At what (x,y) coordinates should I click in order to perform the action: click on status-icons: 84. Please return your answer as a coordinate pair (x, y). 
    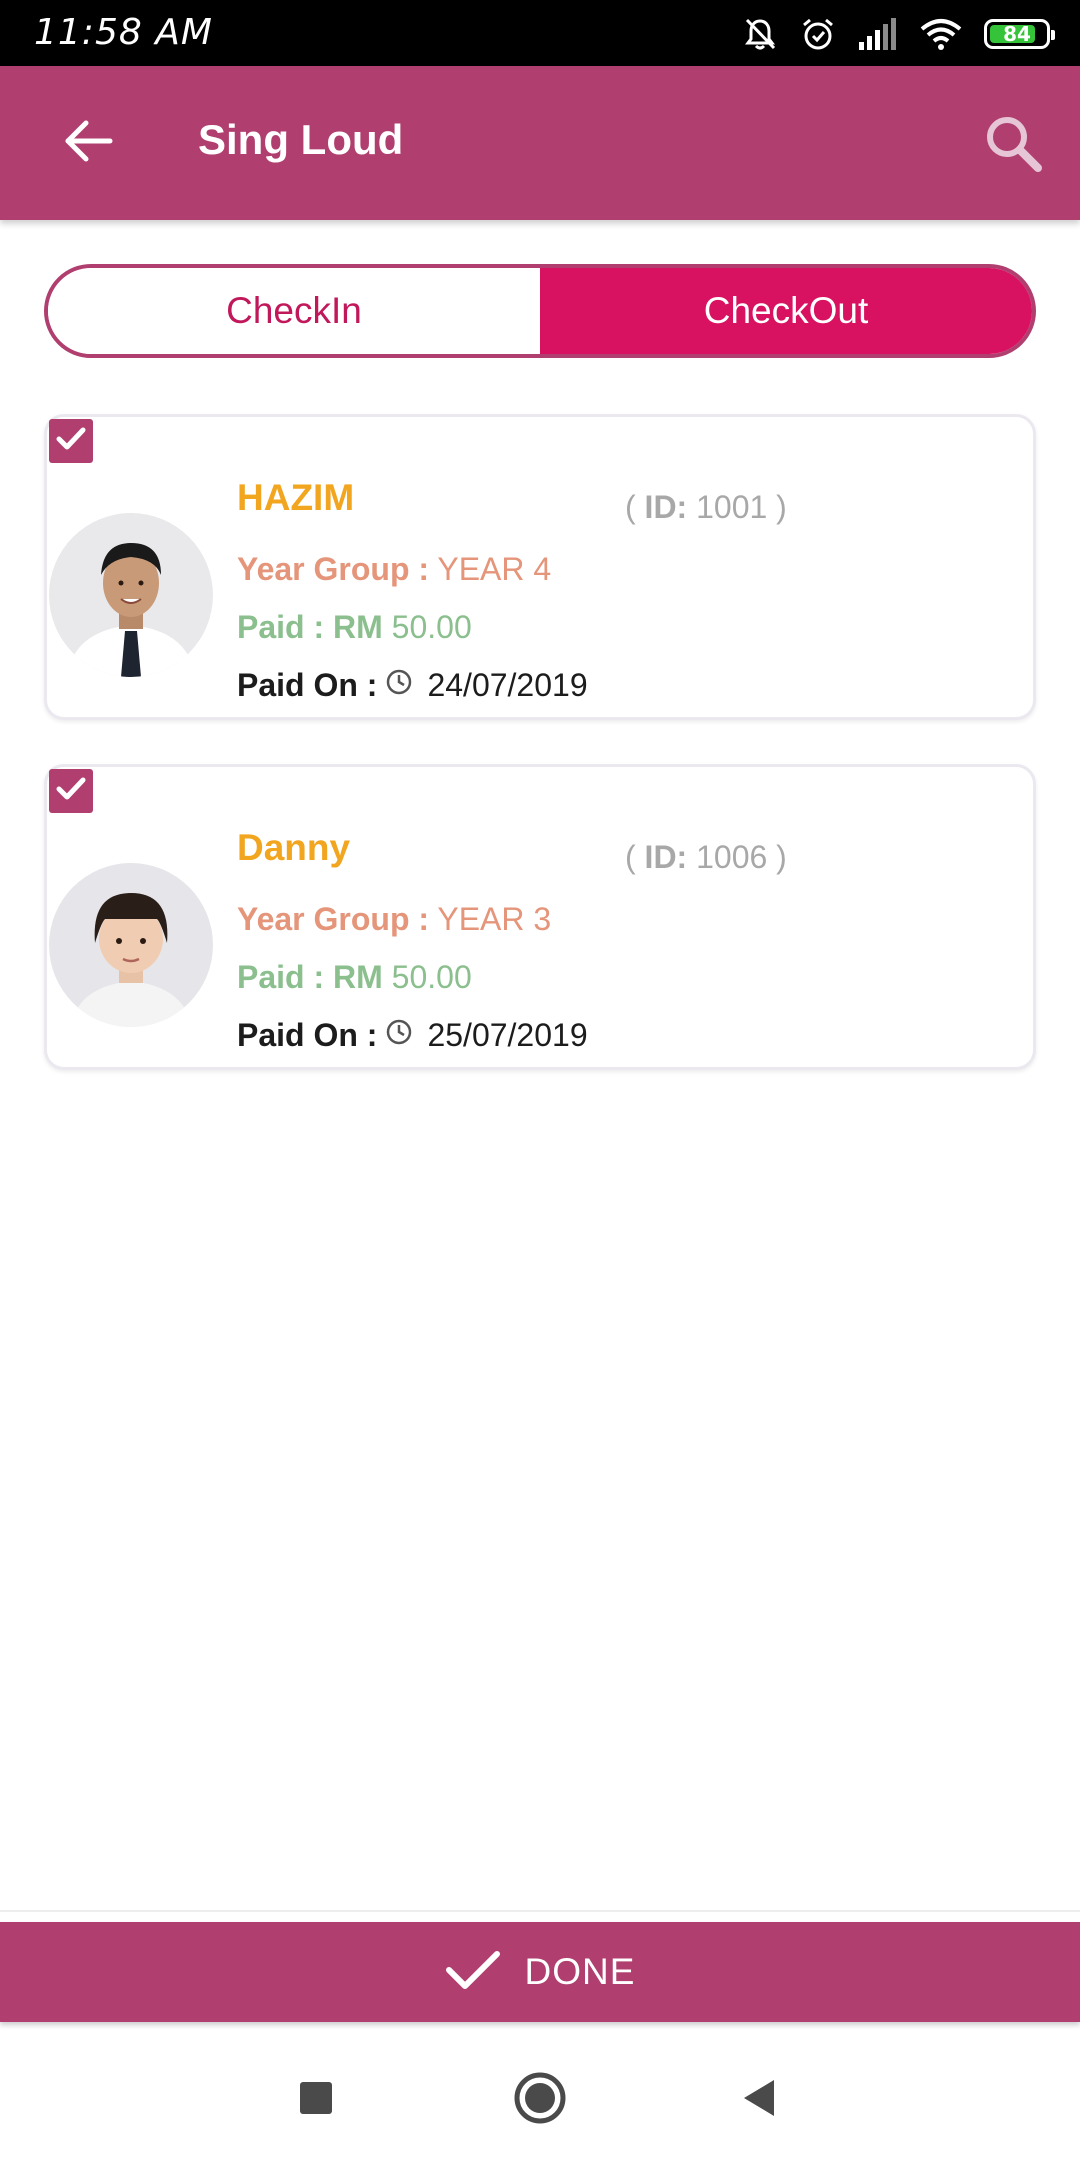
    Looking at the image, I should click on (898, 34).